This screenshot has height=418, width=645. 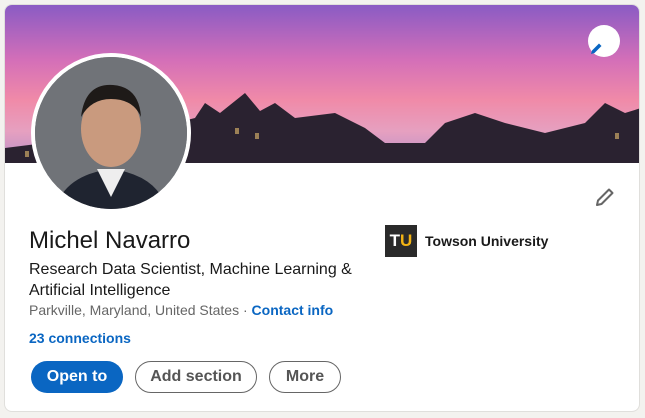 What do you see at coordinates (110, 240) in the screenshot?
I see `profile-name: Michel Navarro` at bounding box center [110, 240].